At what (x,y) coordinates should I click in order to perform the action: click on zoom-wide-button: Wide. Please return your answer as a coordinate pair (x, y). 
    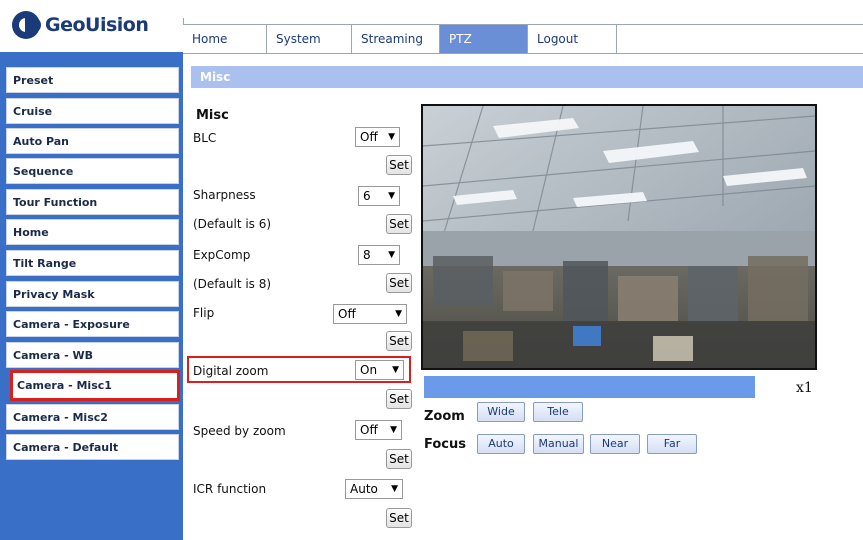
    Looking at the image, I should click on (501, 412).